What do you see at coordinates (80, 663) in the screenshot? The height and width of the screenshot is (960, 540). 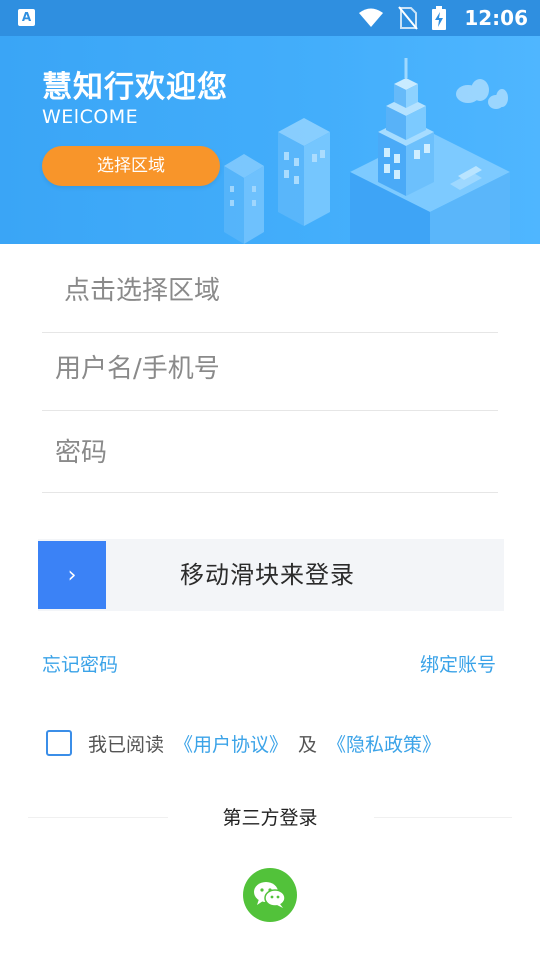 I see `forgot-password-link: 忘记密码` at bounding box center [80, 663].